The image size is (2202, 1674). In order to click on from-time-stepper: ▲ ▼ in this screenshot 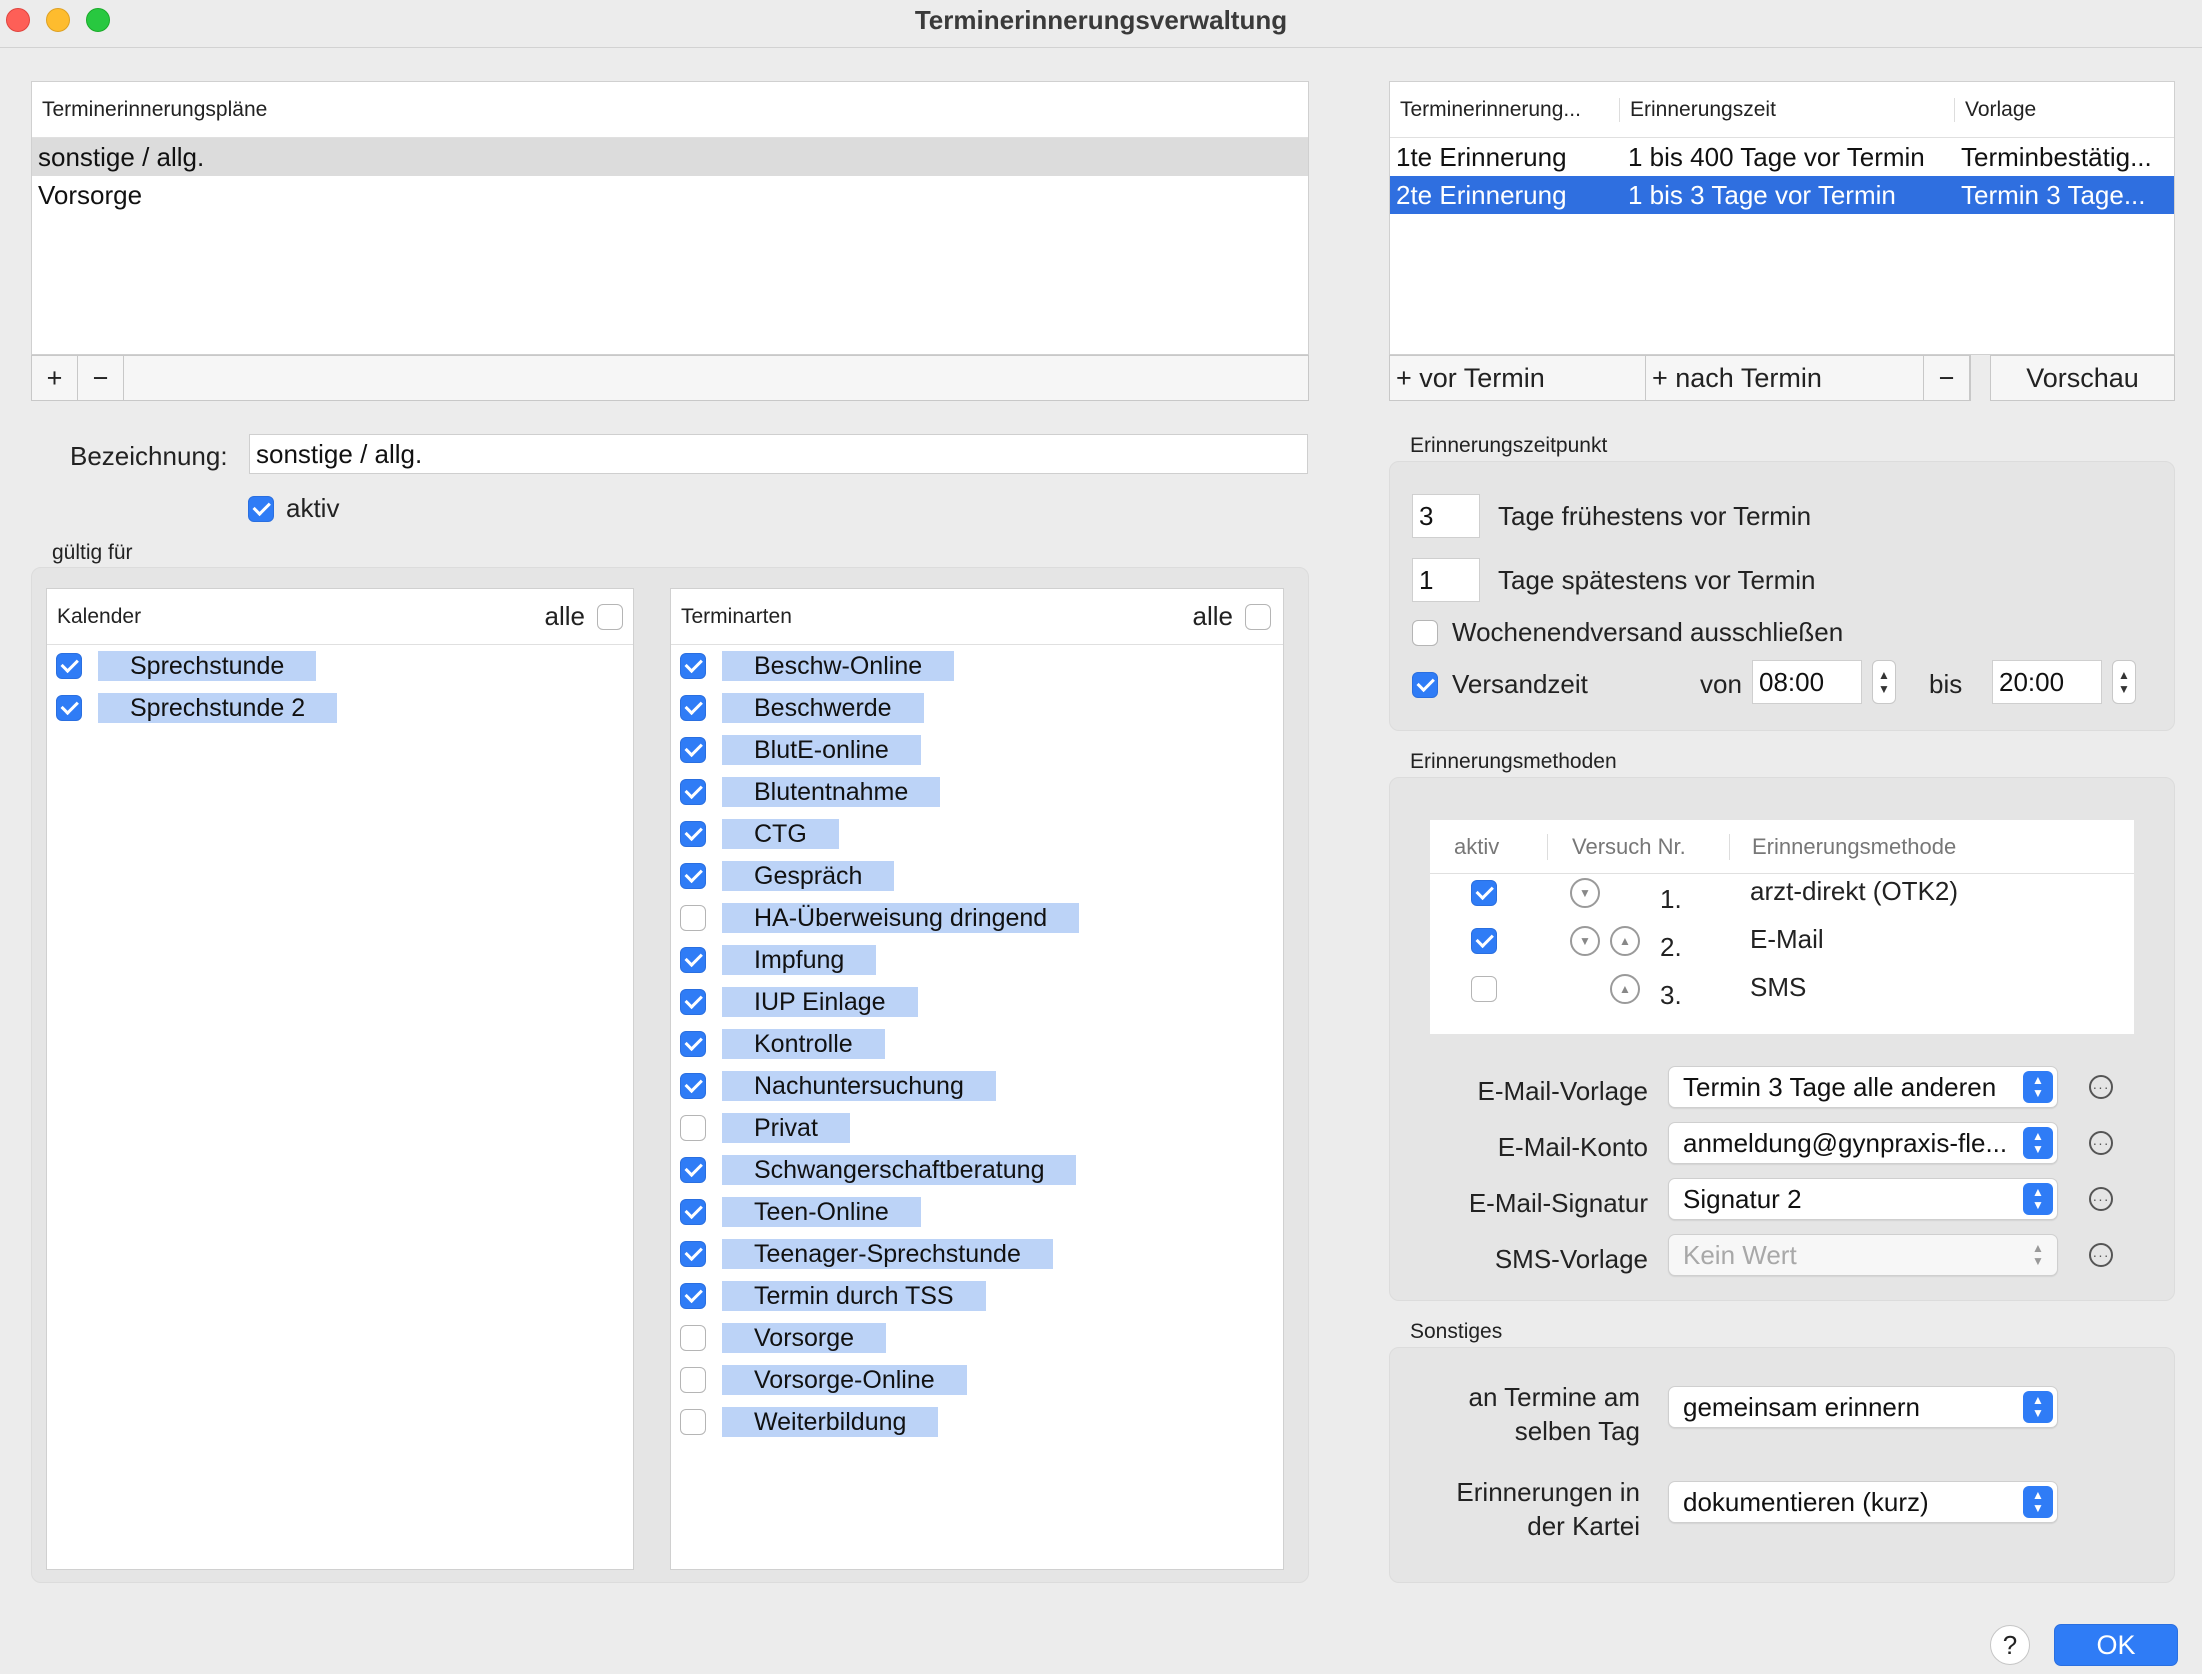, I will do `click(1884, 682)`.